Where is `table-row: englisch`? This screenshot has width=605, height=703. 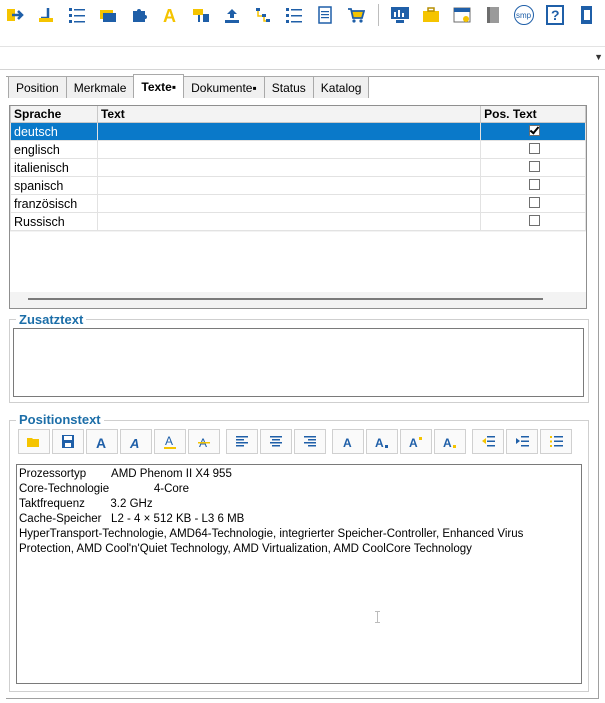 table-row: englisch is located at coordinates (298, 149).